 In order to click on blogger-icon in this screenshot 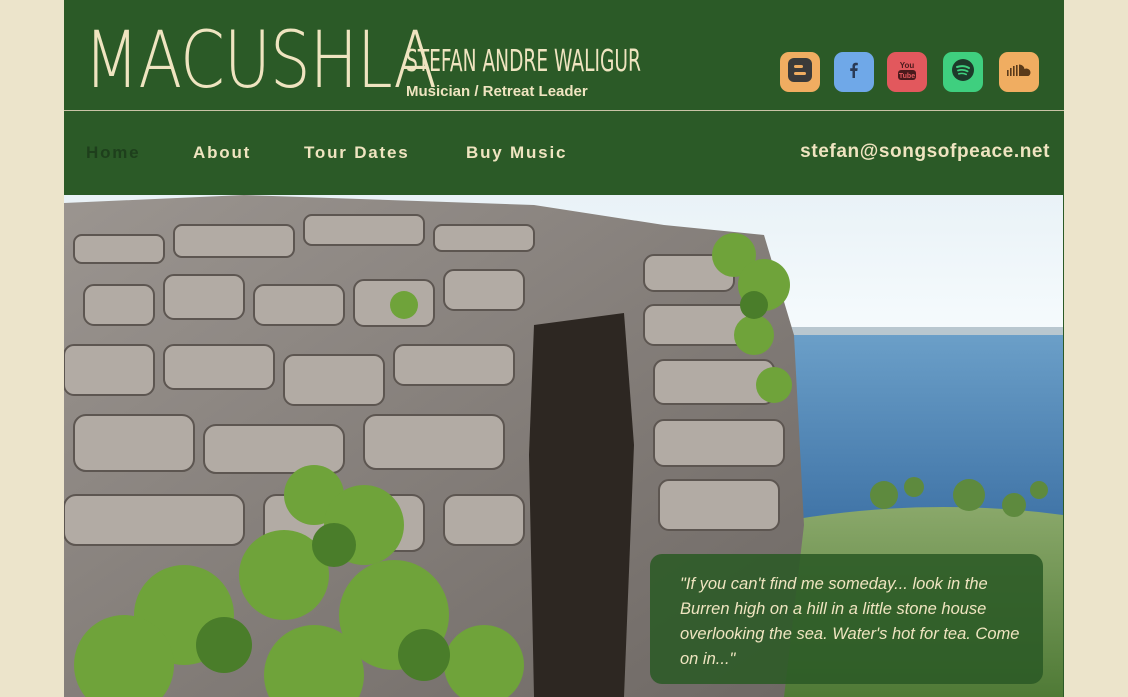, I will do `click(800, 72)`.